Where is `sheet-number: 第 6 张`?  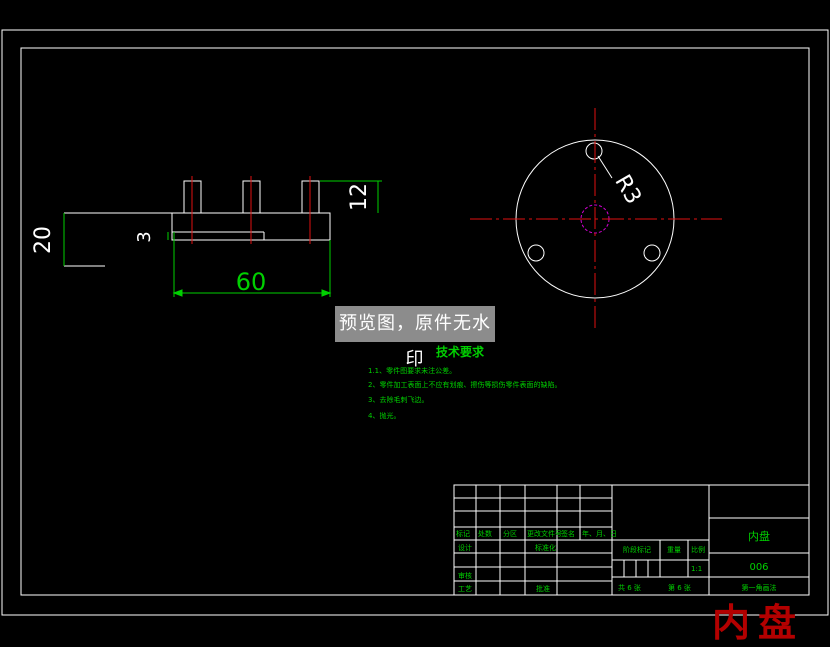 sheet-number: 第 6 张 is located at coordinates (679, 587).